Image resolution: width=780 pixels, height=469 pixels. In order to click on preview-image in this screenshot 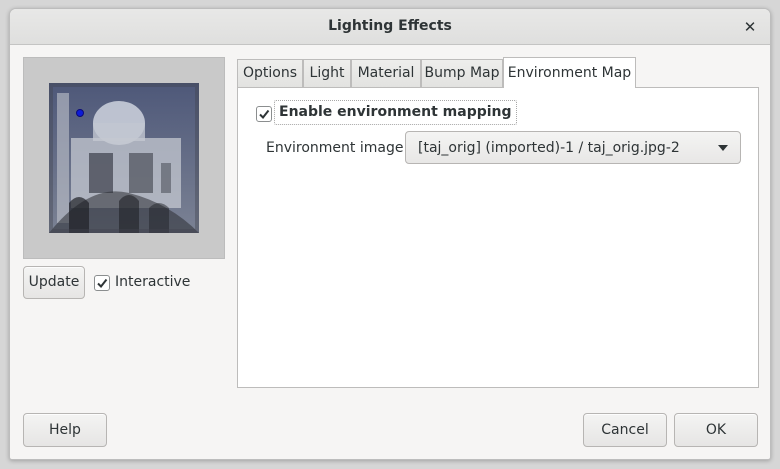, I will do `click(124, 158)`.